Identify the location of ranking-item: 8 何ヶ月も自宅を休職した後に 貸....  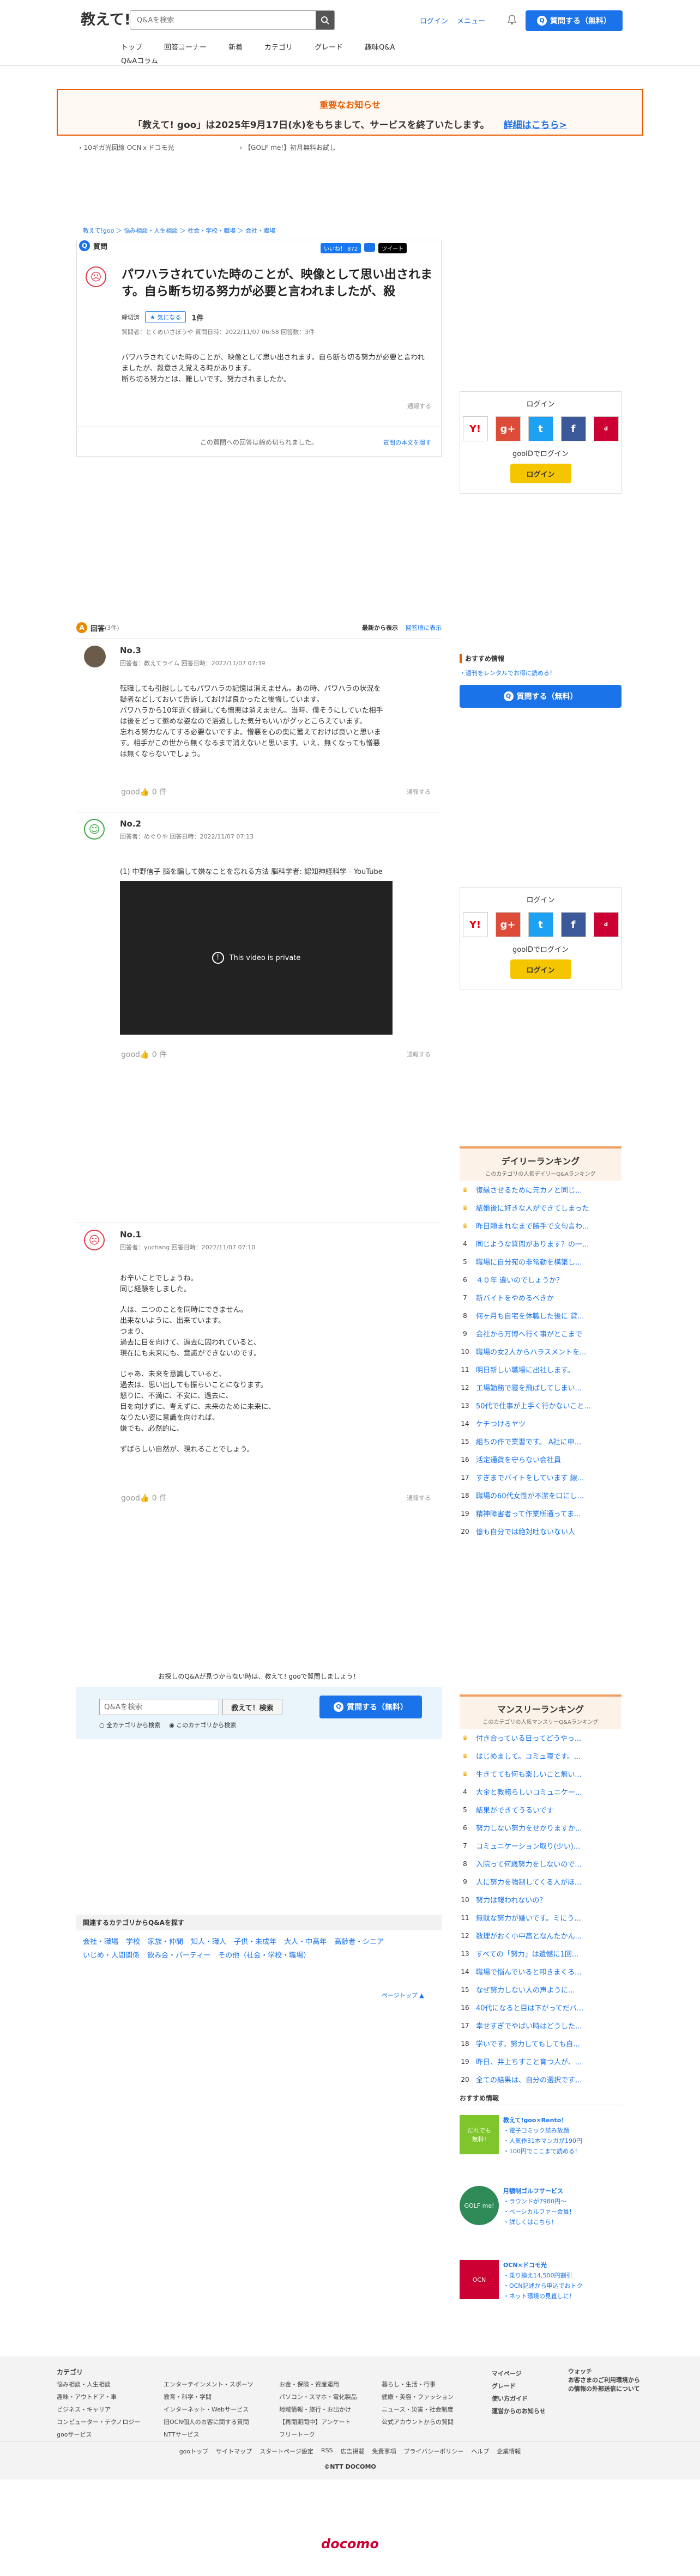
(540, 1316).